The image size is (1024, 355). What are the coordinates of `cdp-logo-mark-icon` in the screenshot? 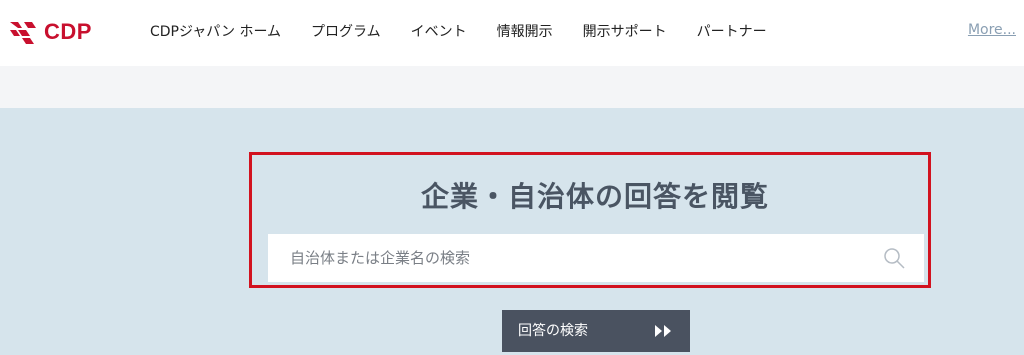 It's located at (23, 33).